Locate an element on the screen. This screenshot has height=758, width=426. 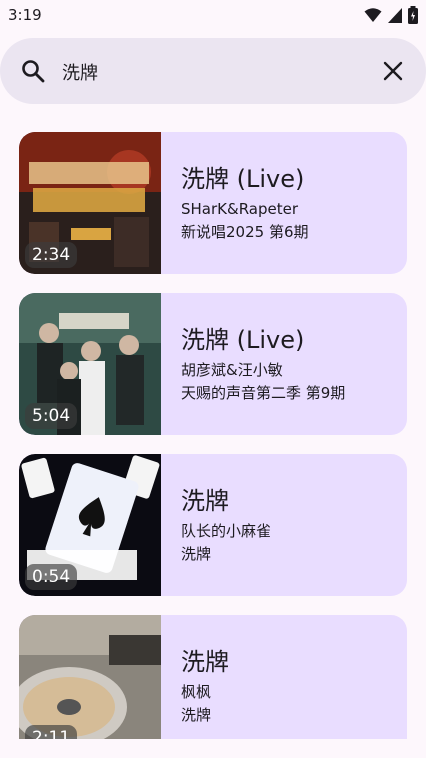
signal-icon is located at coordinates (395, 15).